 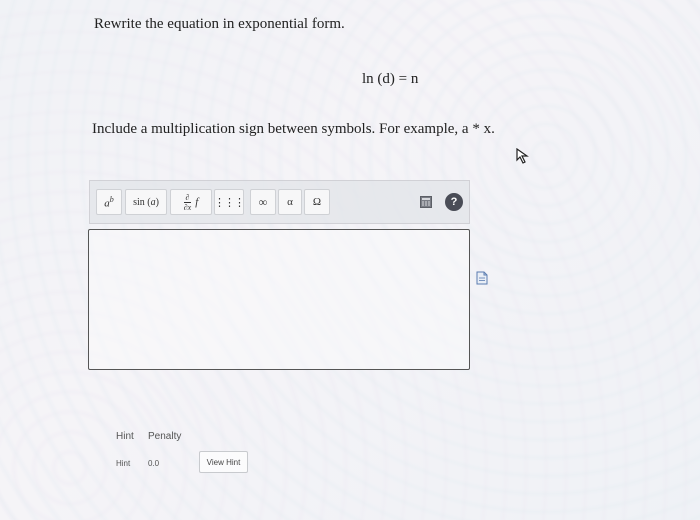 I want to click on matrix-icon: ⋮⋮⋮, so click(x=229, y=202).